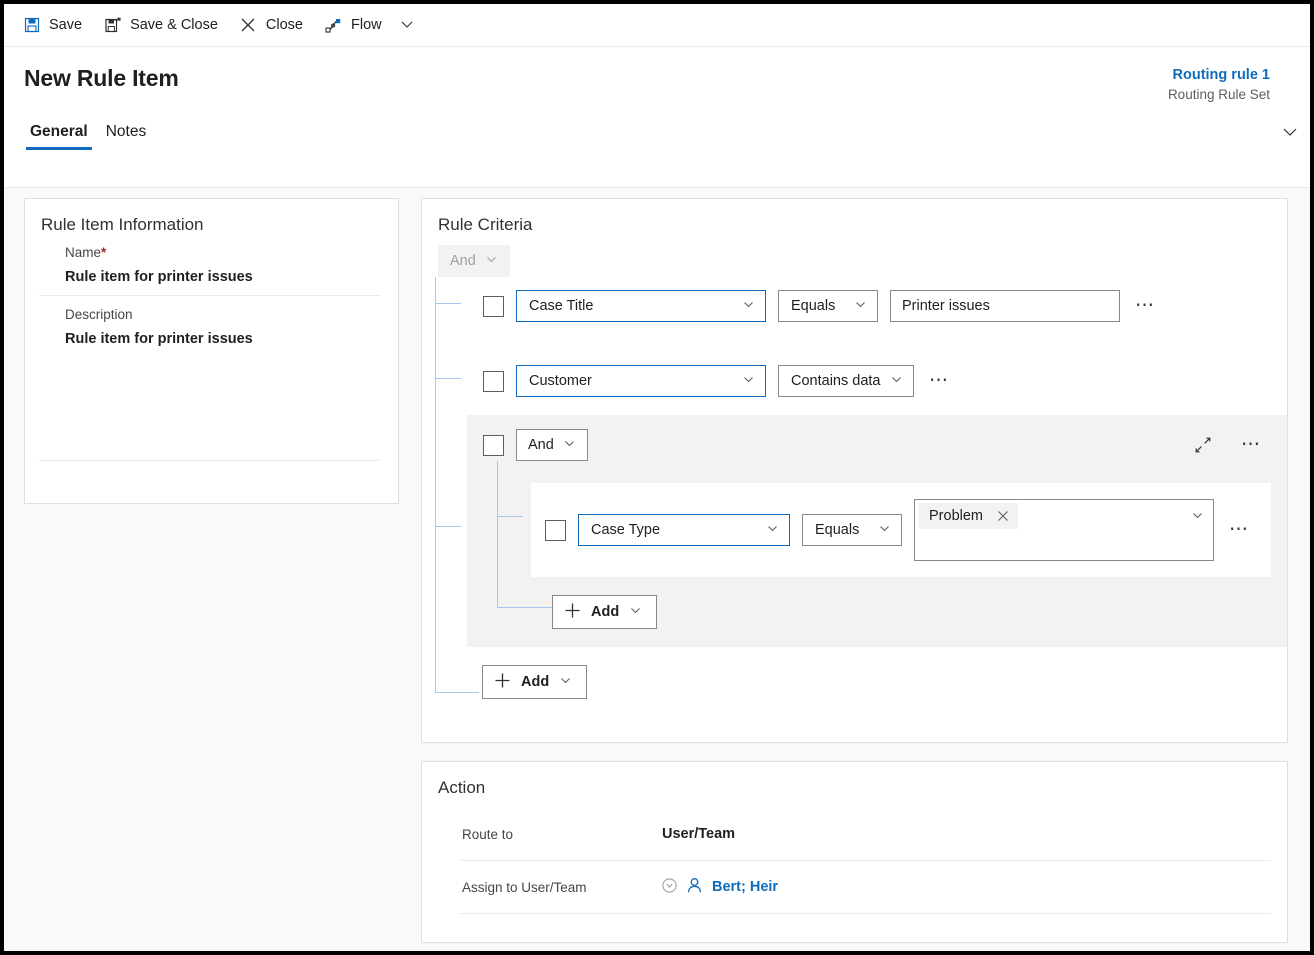  What do you see at coordinates (1064, 530) in the screenshot?
I see `row-value-multiselect: Problem` at bounding box center [1064, 530].